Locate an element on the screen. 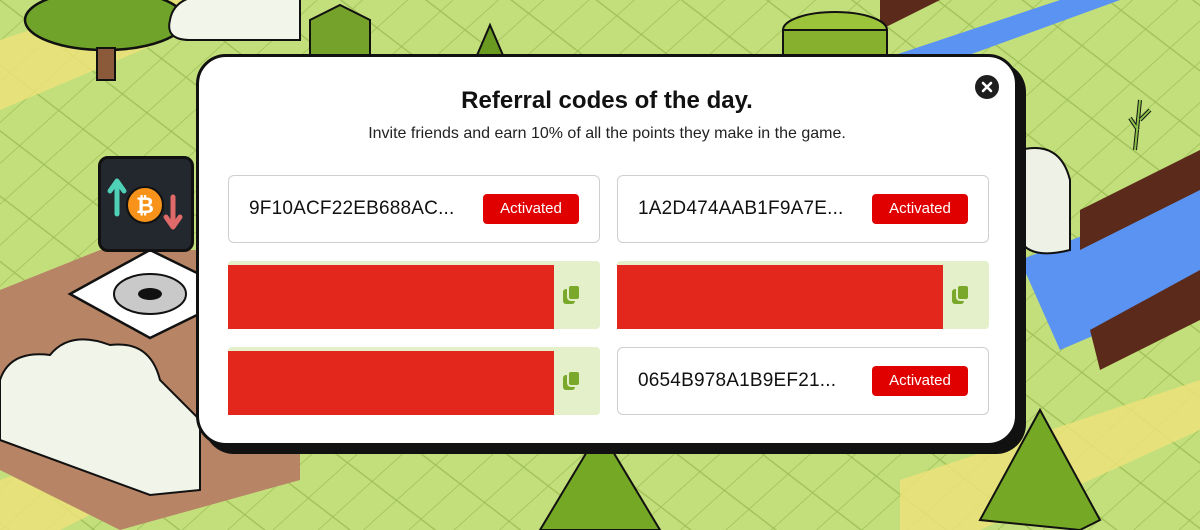 The height and width of the screenshot is (530, 1200). referral-code-card: 9F10ACF22EB688AC... Activated is located at coordinates (414, 209).